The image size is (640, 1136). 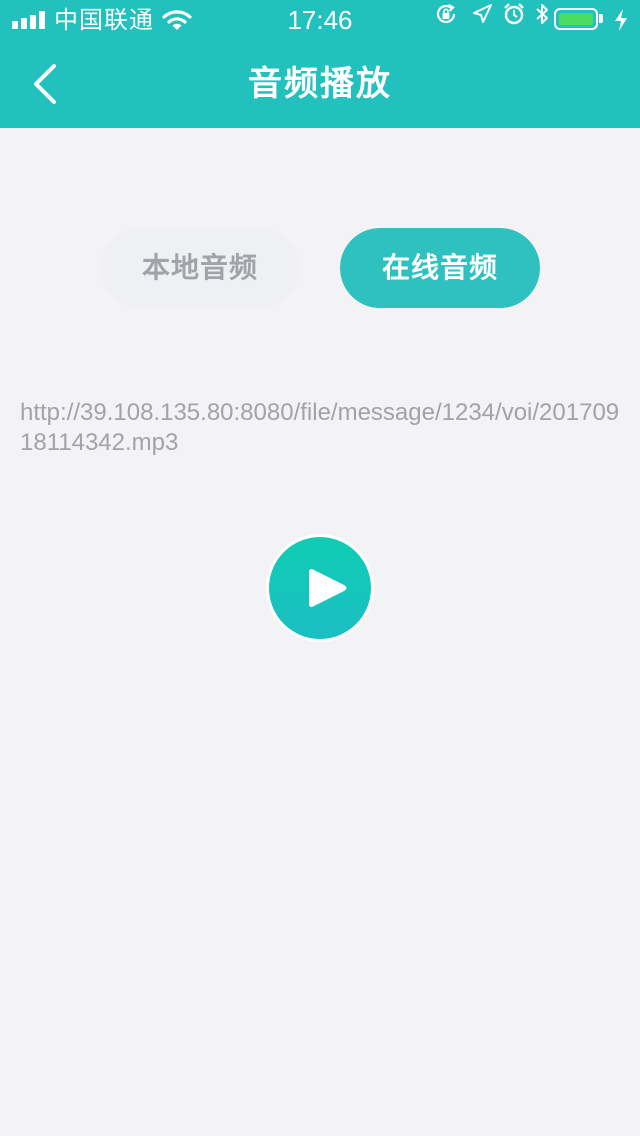 I want to click on page-title: 音频播放, so click(x=320, y=84).